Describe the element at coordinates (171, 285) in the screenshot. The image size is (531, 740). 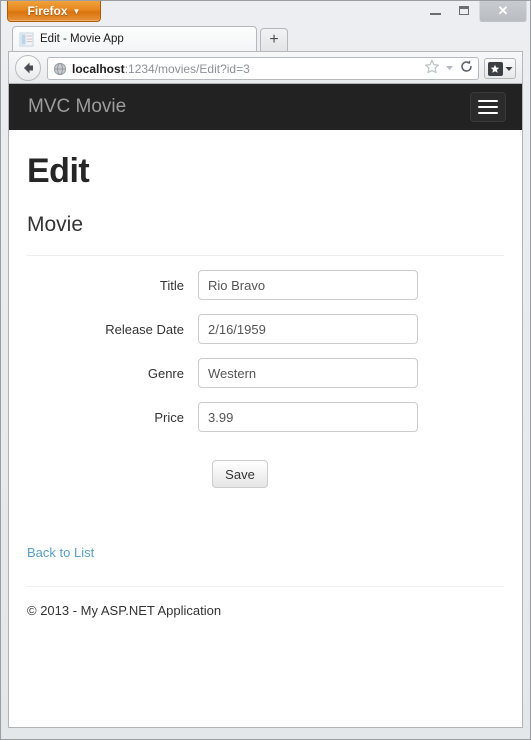
I see `label-title: Title` at that location.